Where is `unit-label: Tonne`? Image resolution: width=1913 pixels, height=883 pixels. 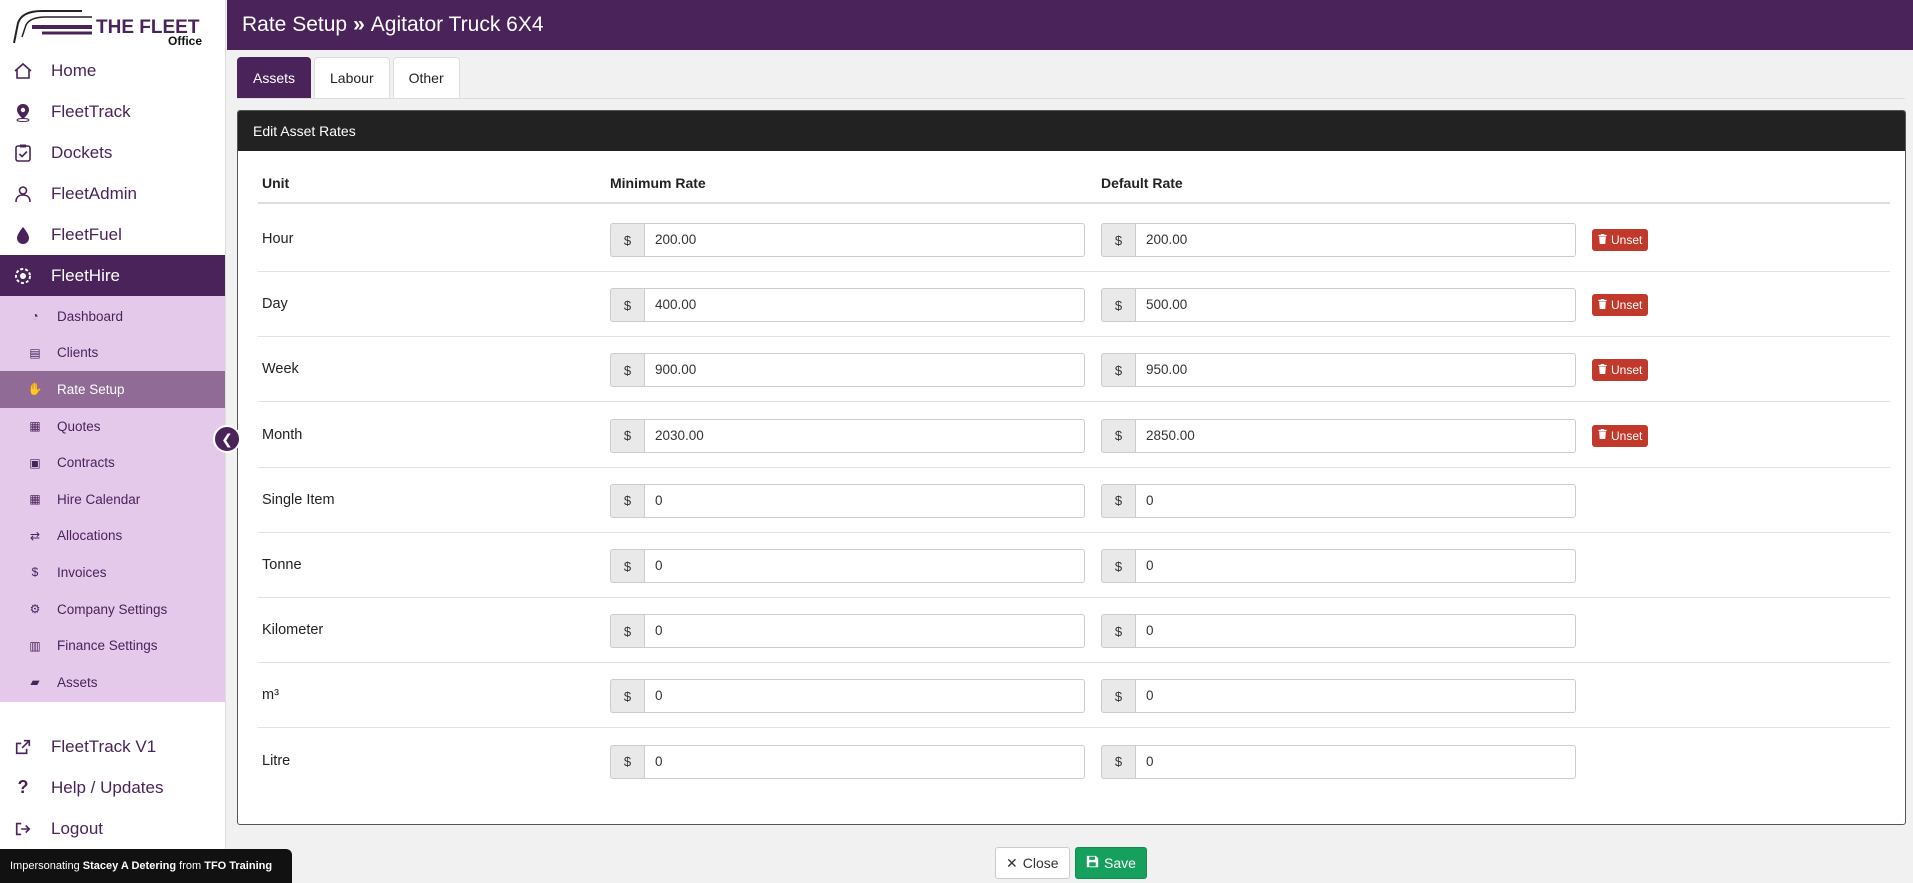
unit-label: Tonne is located at coordinates (282, 565).